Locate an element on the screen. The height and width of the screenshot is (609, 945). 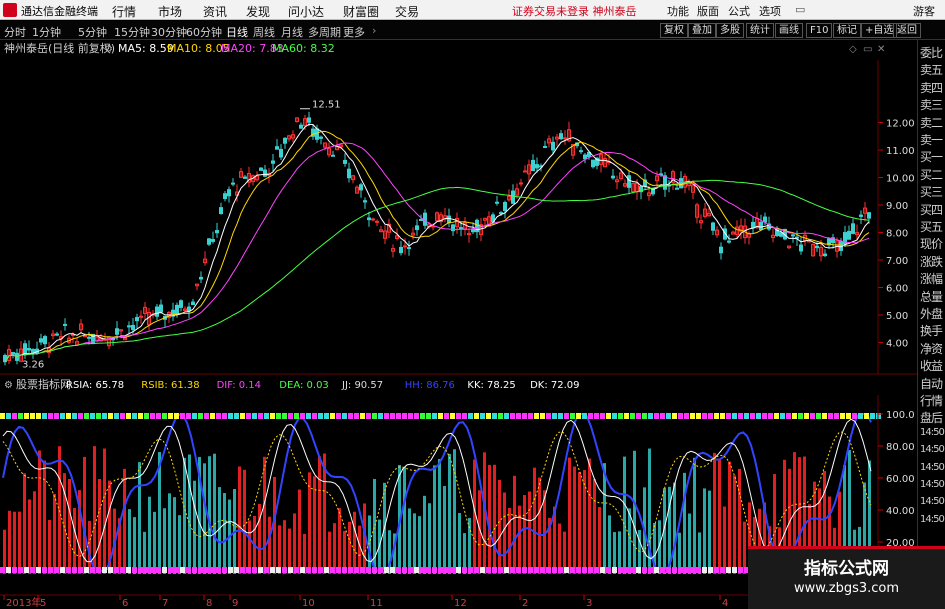
period-30min: 30分钟 is located at coordinates (169, 32).